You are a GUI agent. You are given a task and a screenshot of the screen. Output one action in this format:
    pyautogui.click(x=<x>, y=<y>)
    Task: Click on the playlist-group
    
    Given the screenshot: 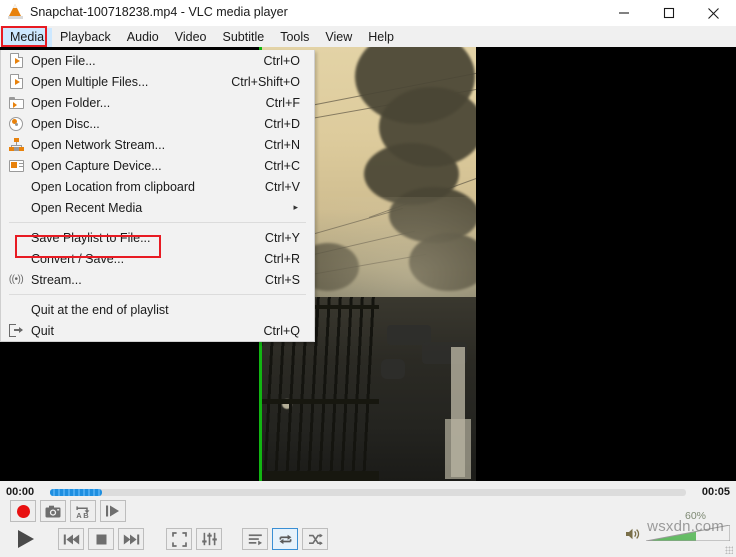 What is the action you would take?
    pyautogui.click(x=285, y=539)
    